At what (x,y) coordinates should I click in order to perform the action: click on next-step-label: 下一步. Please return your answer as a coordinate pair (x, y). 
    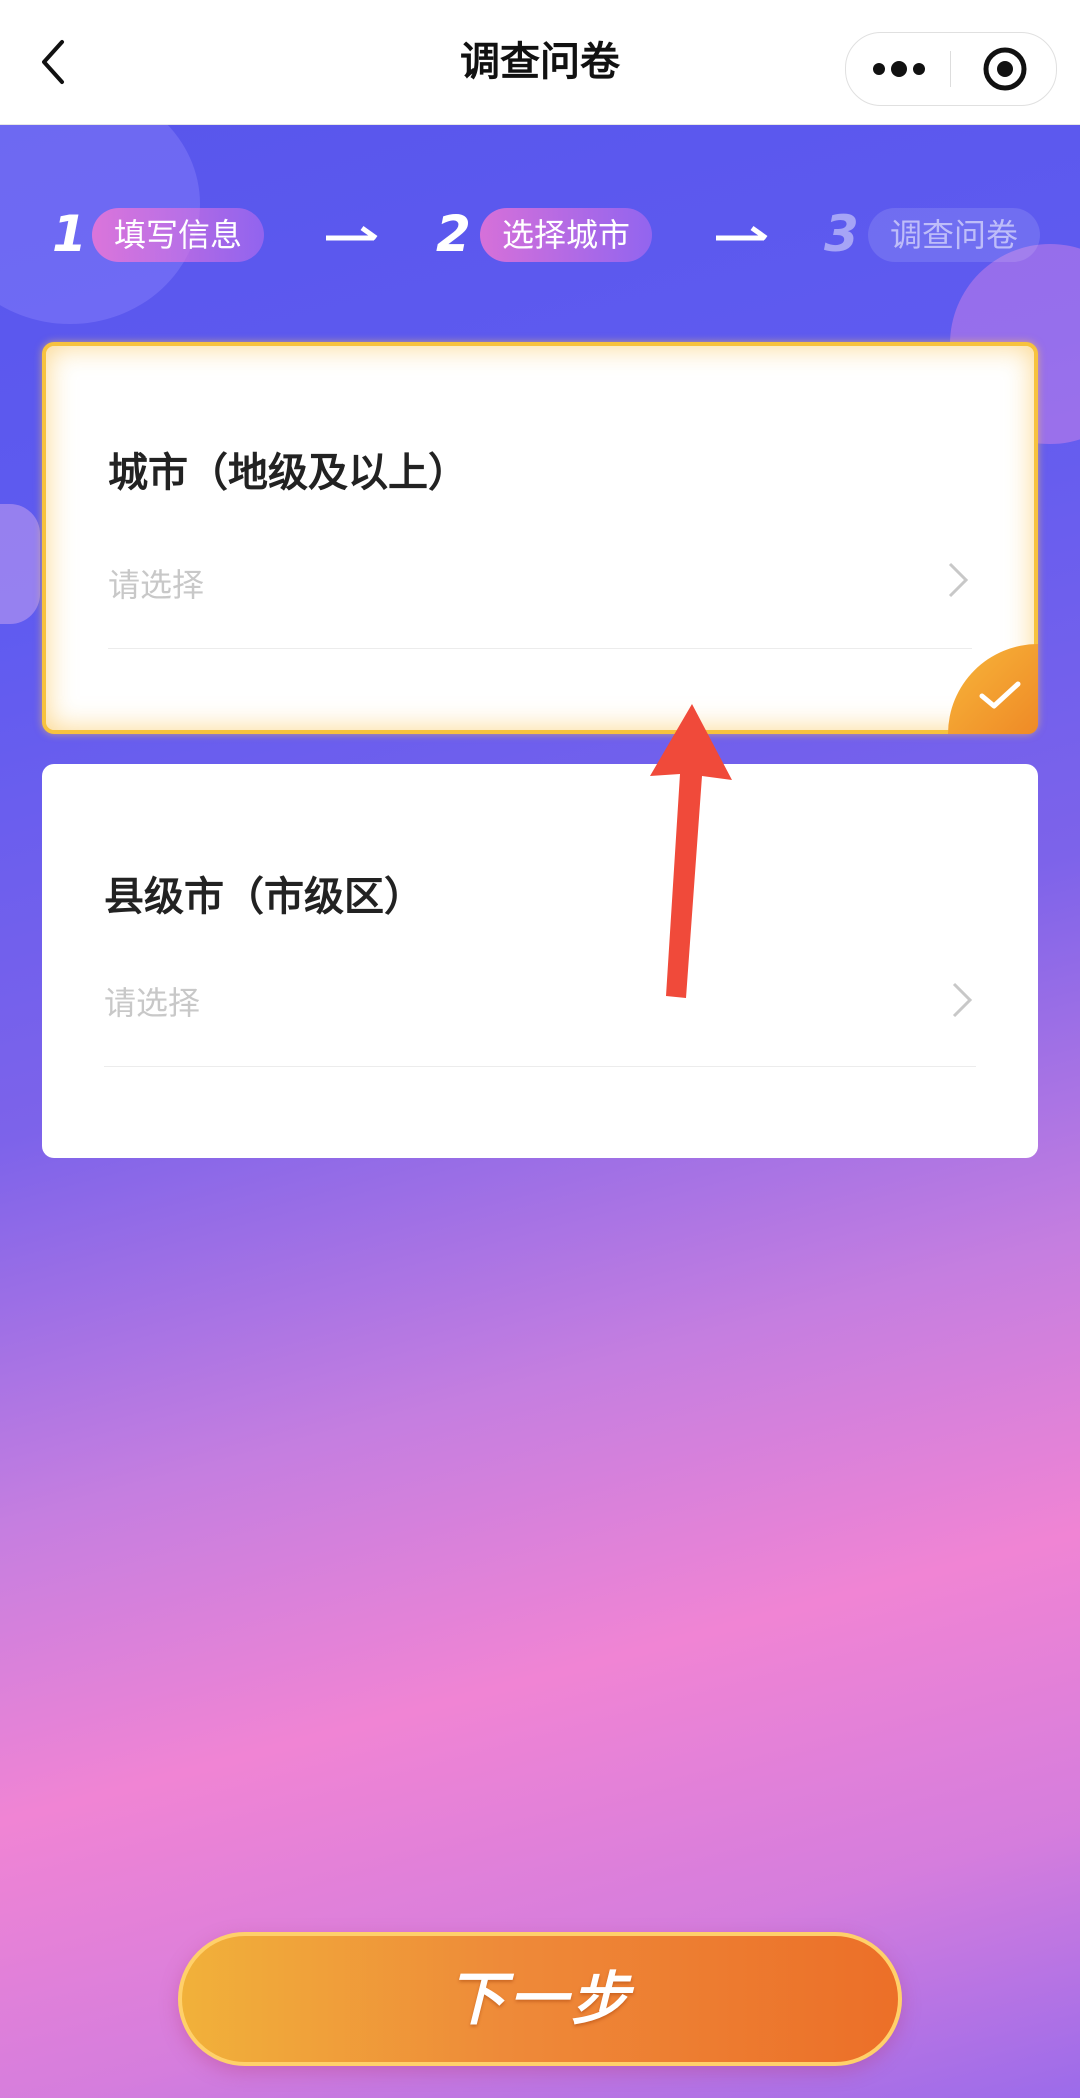
    Looking at the image, I should click on (539, 1999).